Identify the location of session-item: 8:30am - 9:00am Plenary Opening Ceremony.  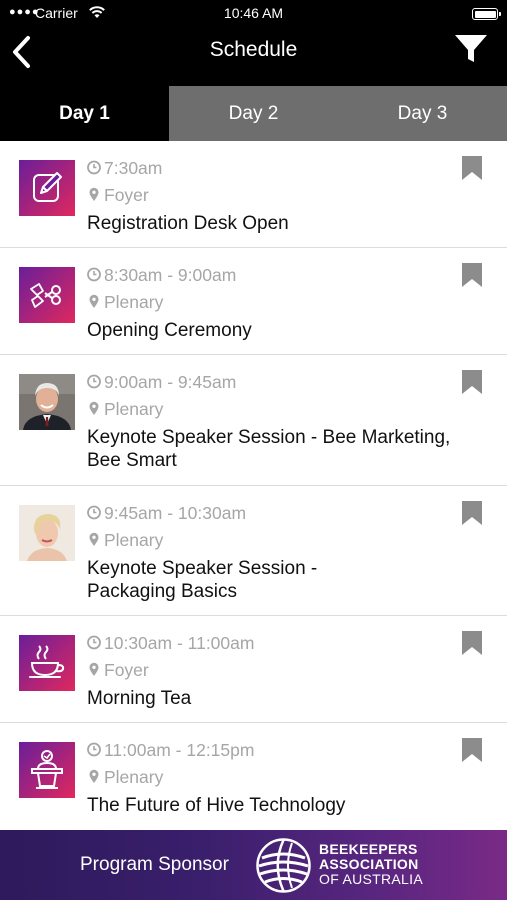
(253, 301).